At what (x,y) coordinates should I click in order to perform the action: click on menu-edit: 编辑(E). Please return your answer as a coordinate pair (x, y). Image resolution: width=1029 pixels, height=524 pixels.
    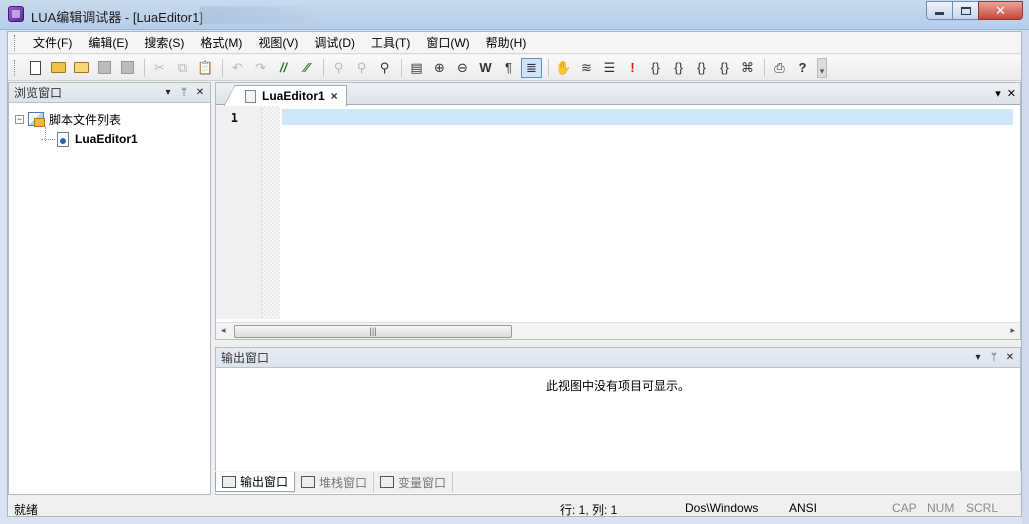
    Looking at the image, I should click on (108, 42).